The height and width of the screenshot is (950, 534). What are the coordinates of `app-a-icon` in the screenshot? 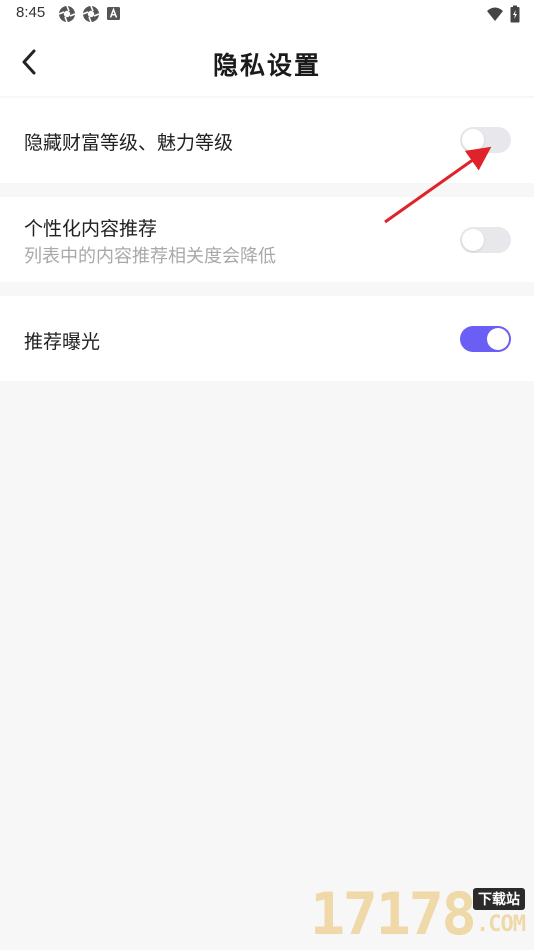 It's located at (113, 13).